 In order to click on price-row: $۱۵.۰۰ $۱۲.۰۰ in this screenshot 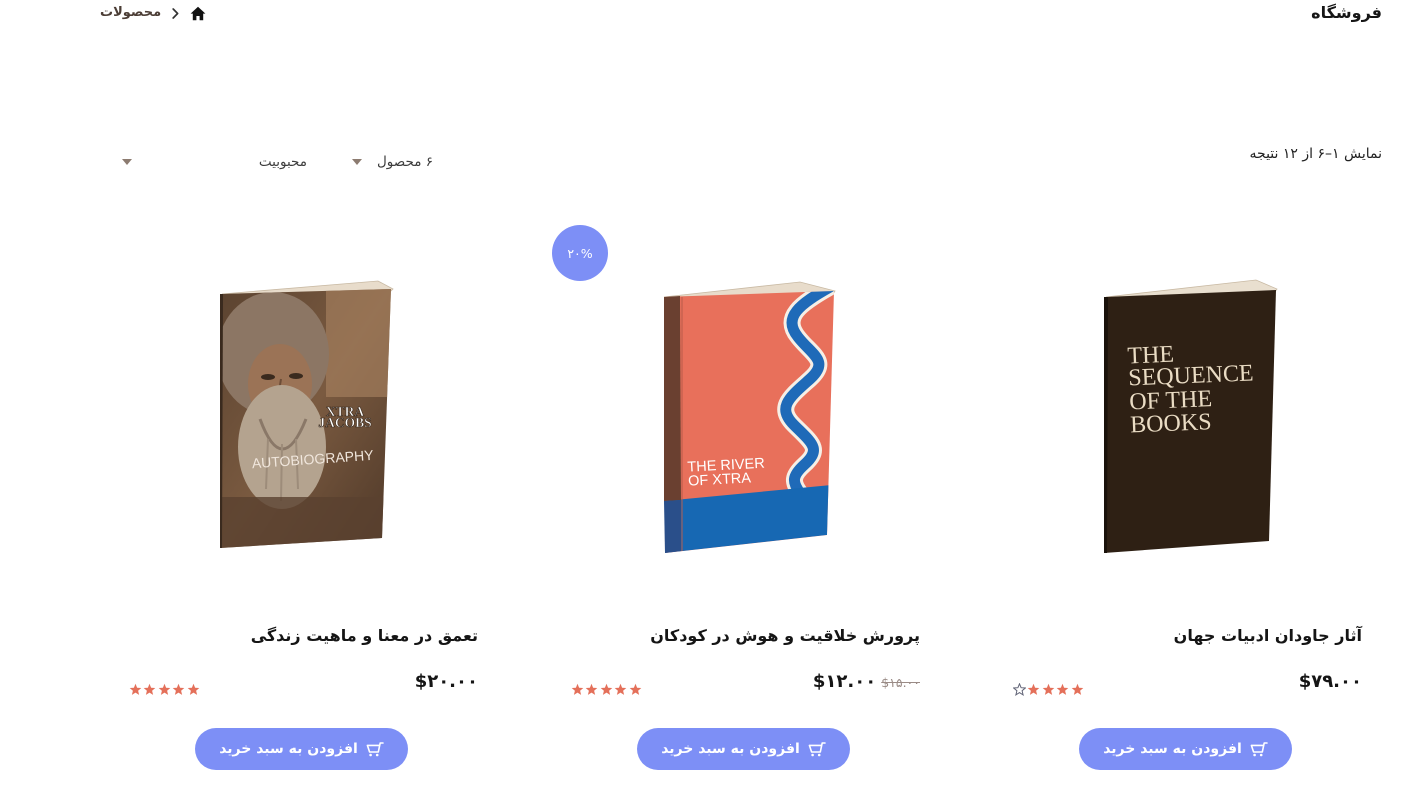, I will do `click(866, 682)`.